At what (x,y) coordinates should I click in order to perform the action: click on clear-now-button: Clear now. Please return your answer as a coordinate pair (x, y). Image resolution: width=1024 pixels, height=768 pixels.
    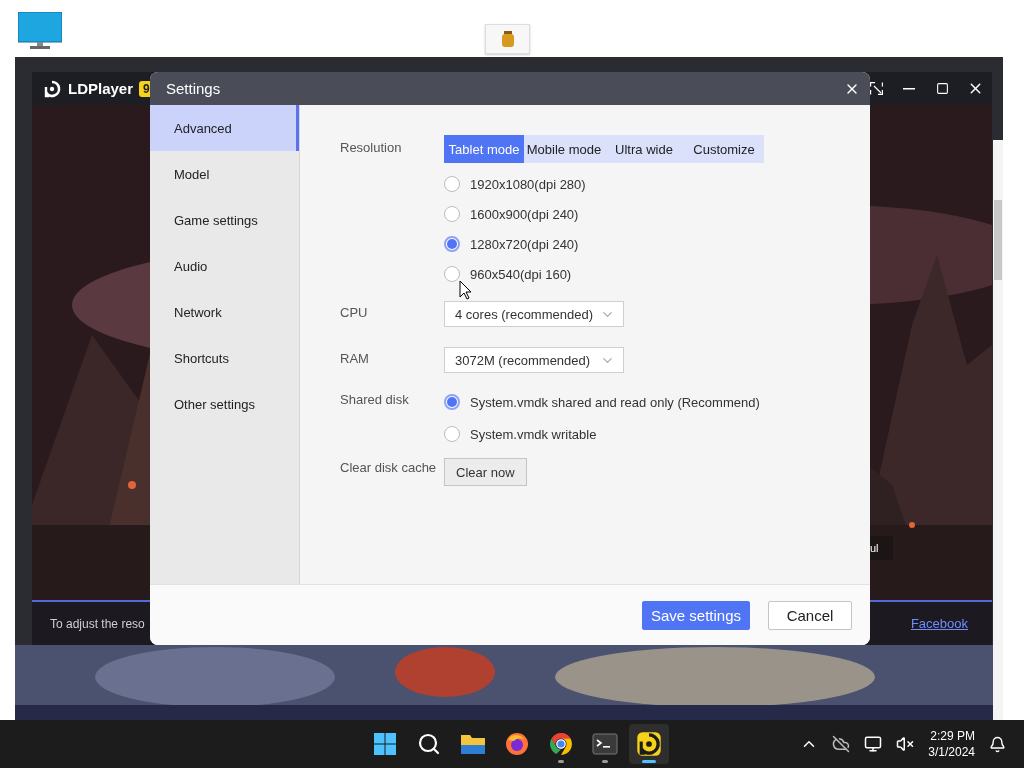
    Looking at the image, I should click on (485, 472).